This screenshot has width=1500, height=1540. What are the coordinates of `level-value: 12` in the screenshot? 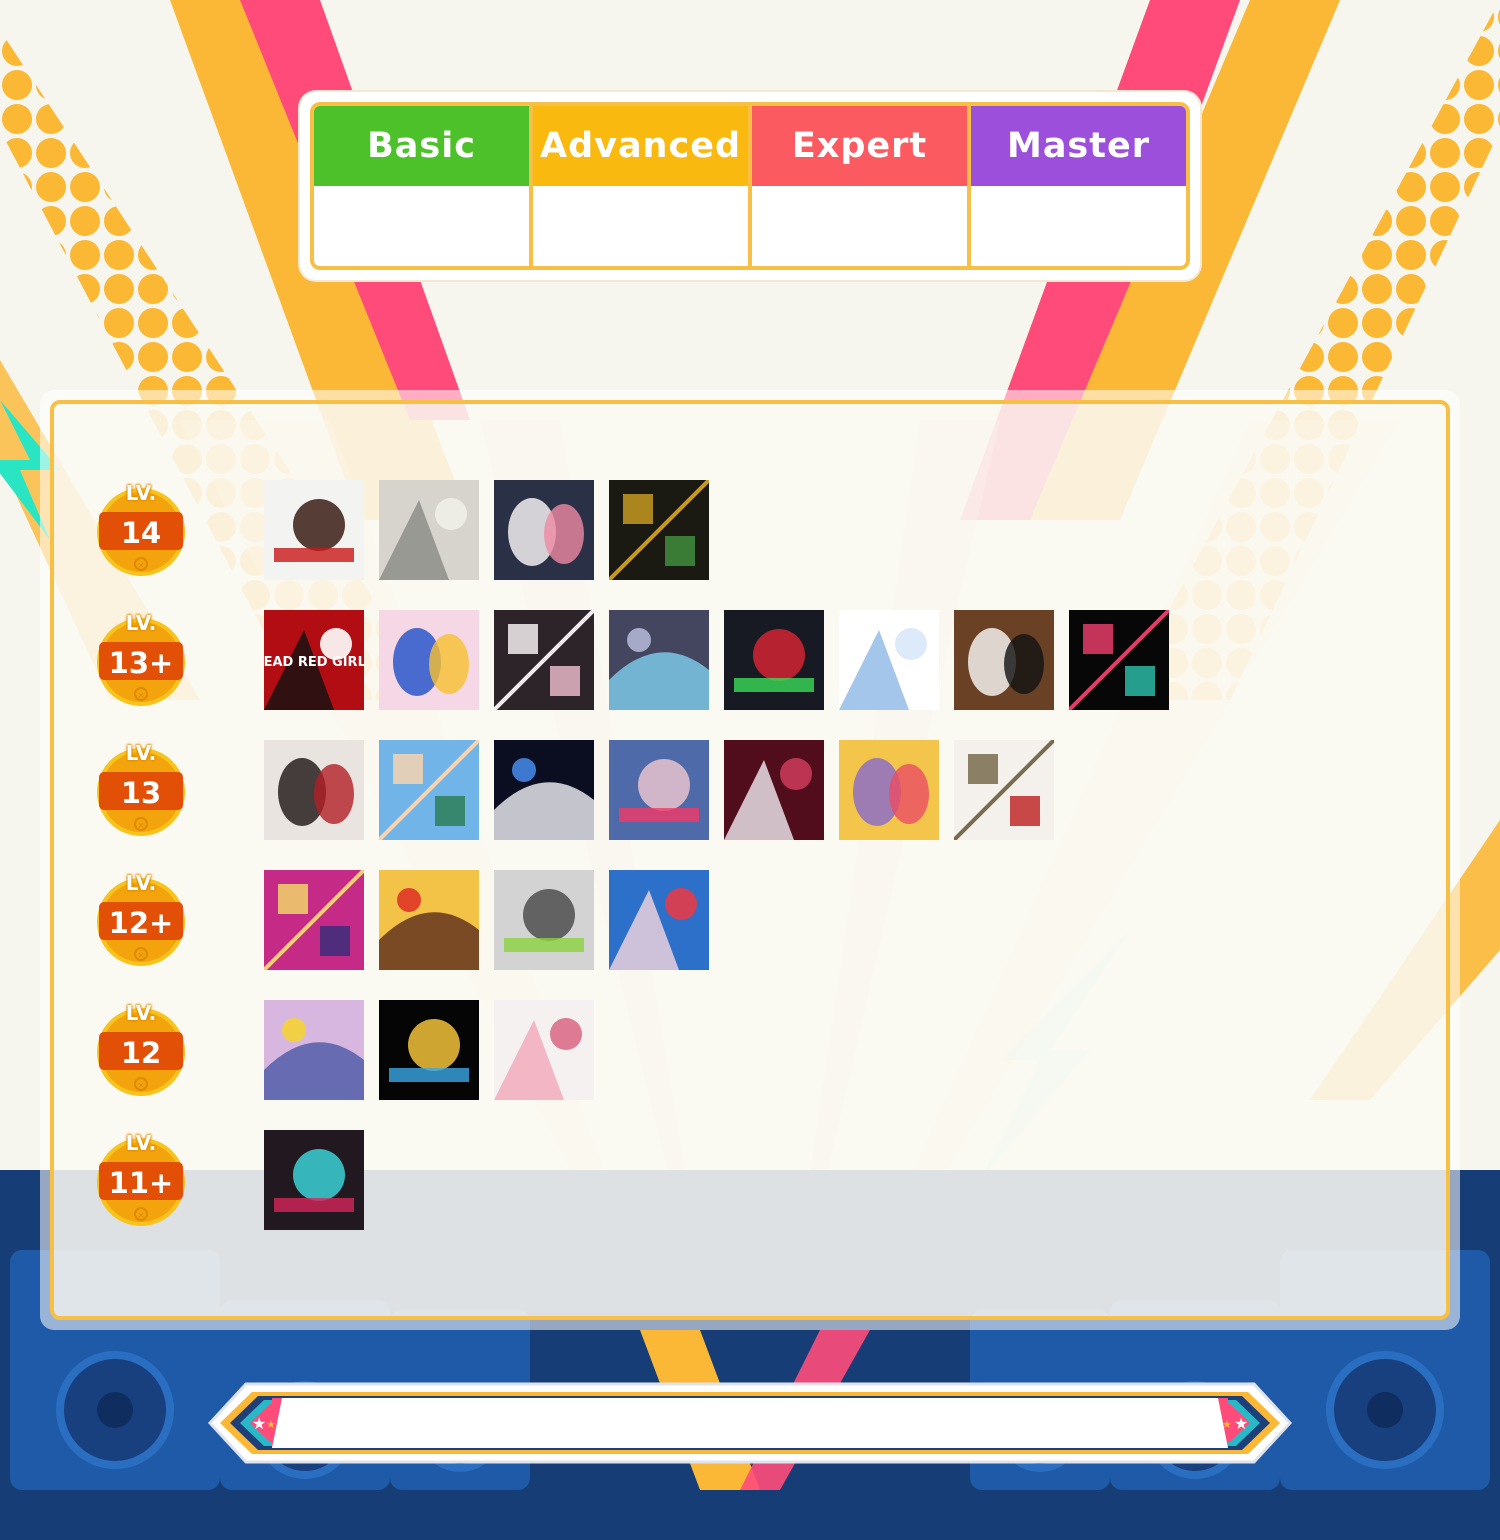 It's located at (141, 1053).